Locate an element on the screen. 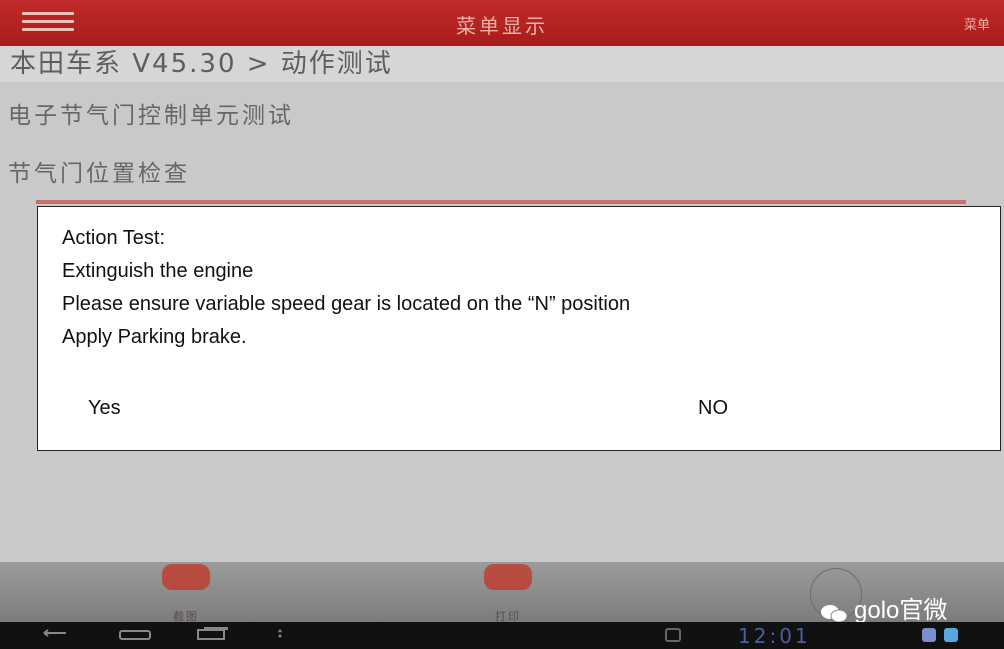  screenshot-icon is located at coordinates (186, 577).